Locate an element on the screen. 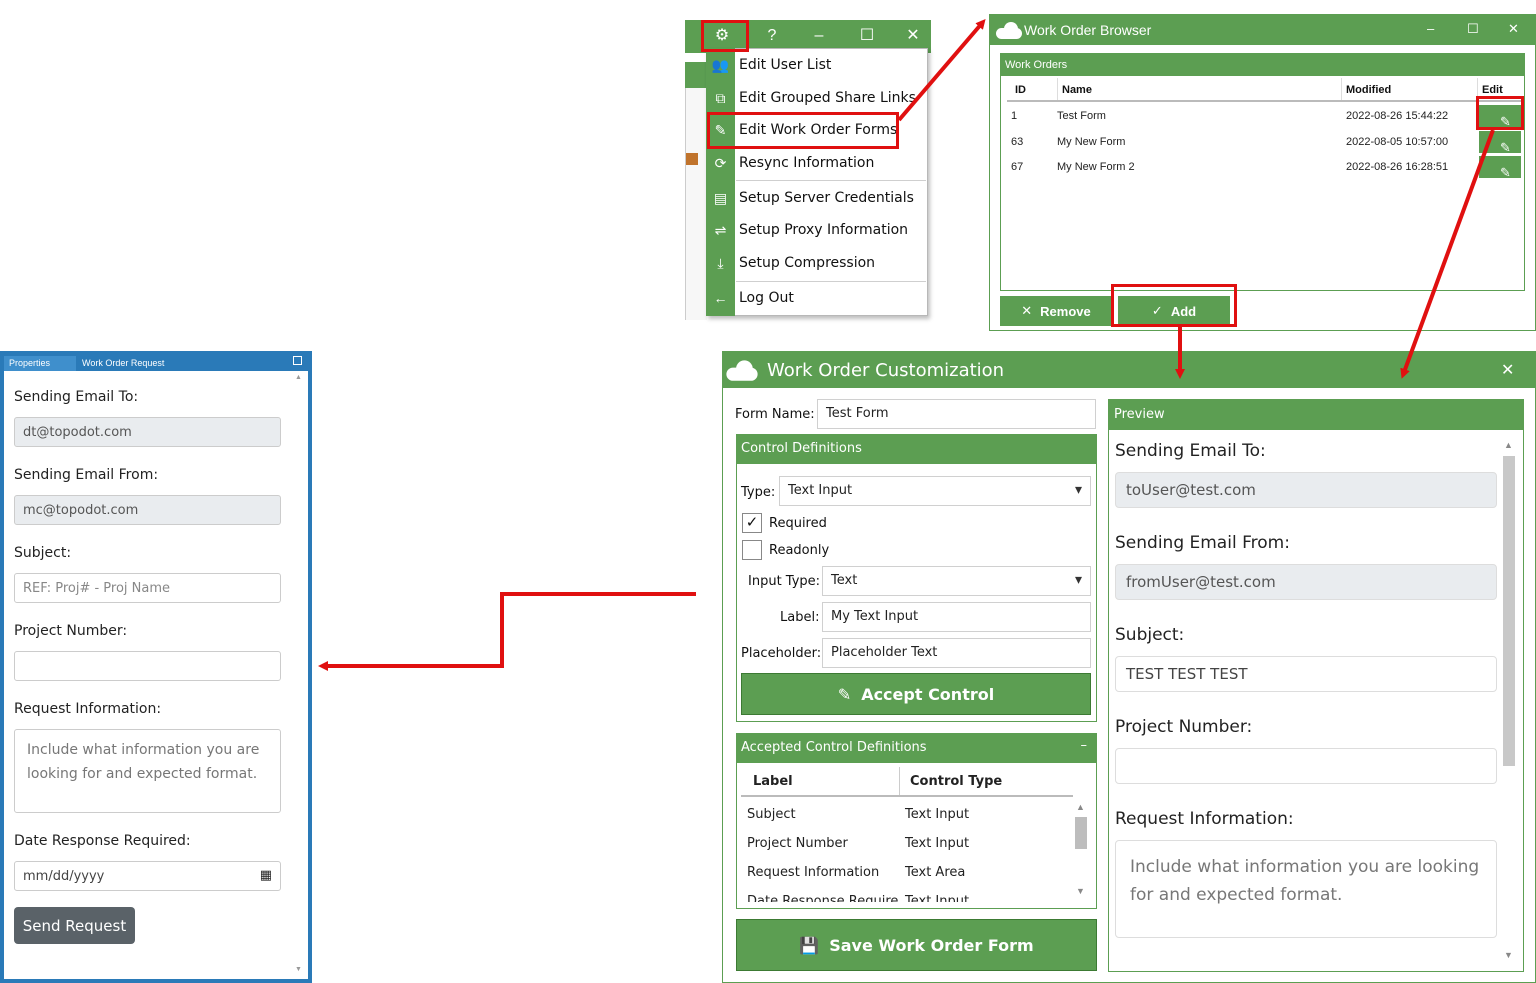  arrow-edit-to-preview is located at coordinates (1447, 254).